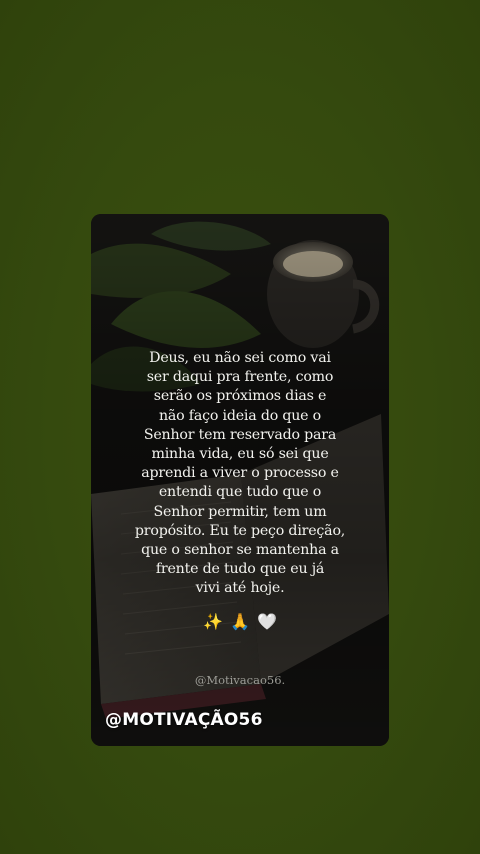 The height and width of the screenshot is (854, 480). What do you see at coordinates (213, 621) in the screenshot?
I see `sparkles-icon: ✨` at bounding box center [213, 621].